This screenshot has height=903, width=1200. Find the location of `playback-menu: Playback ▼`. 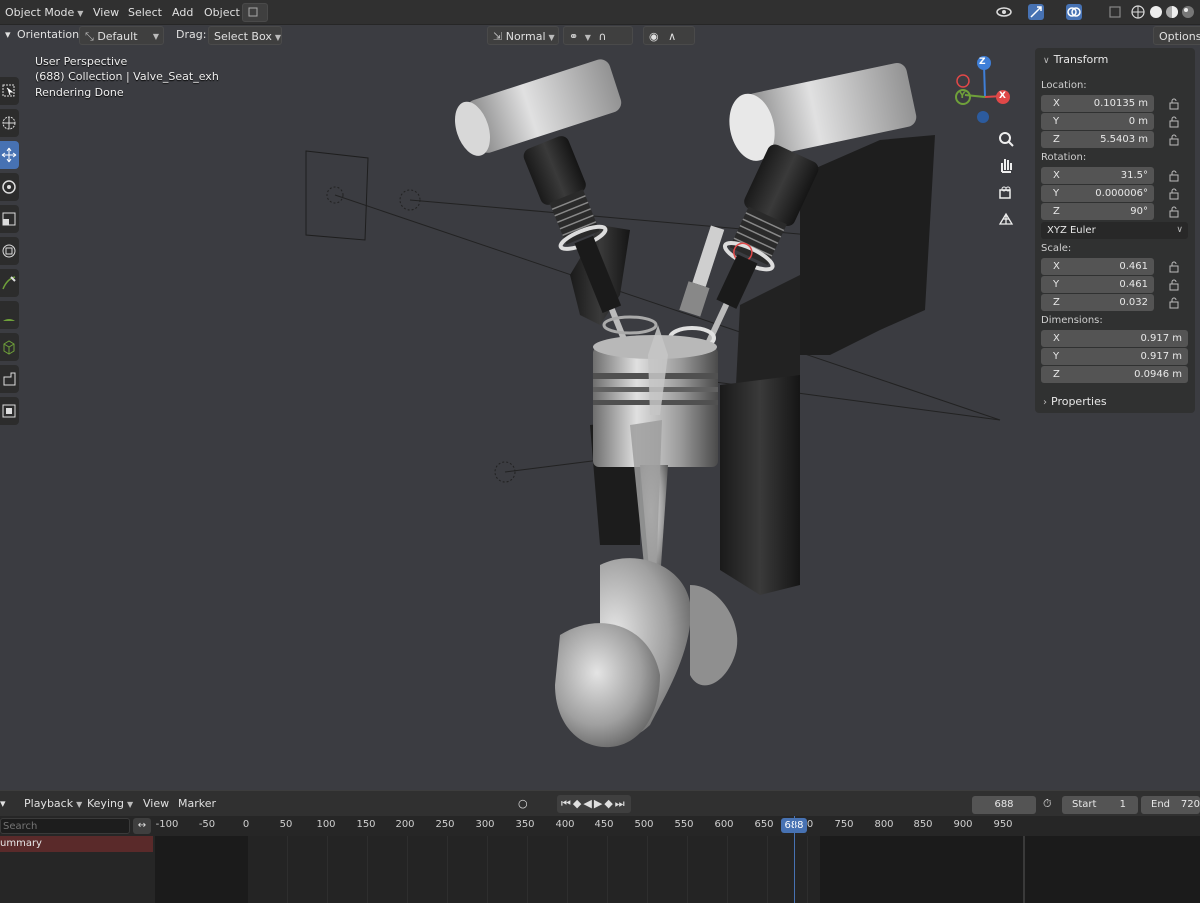

playback-menu: Playback ▼ is located at coordinates (53, 804).